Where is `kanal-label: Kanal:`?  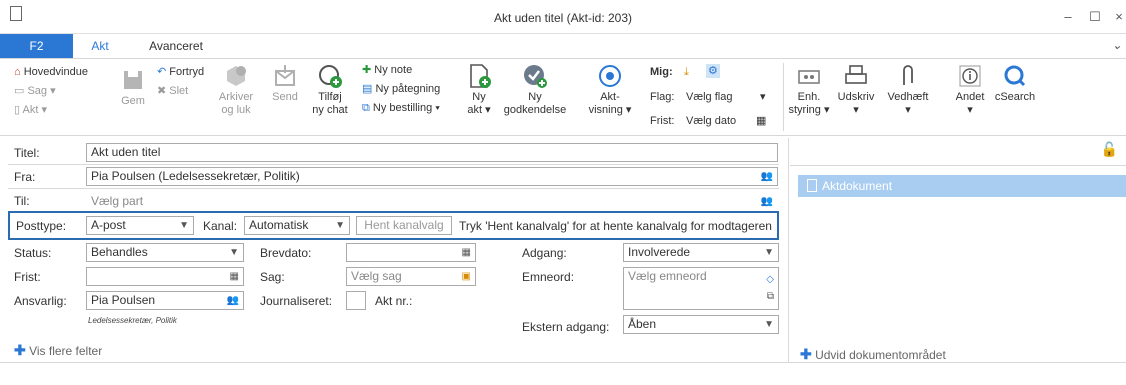
kanal-label: Kanal: is located at coordinates (220, 226).